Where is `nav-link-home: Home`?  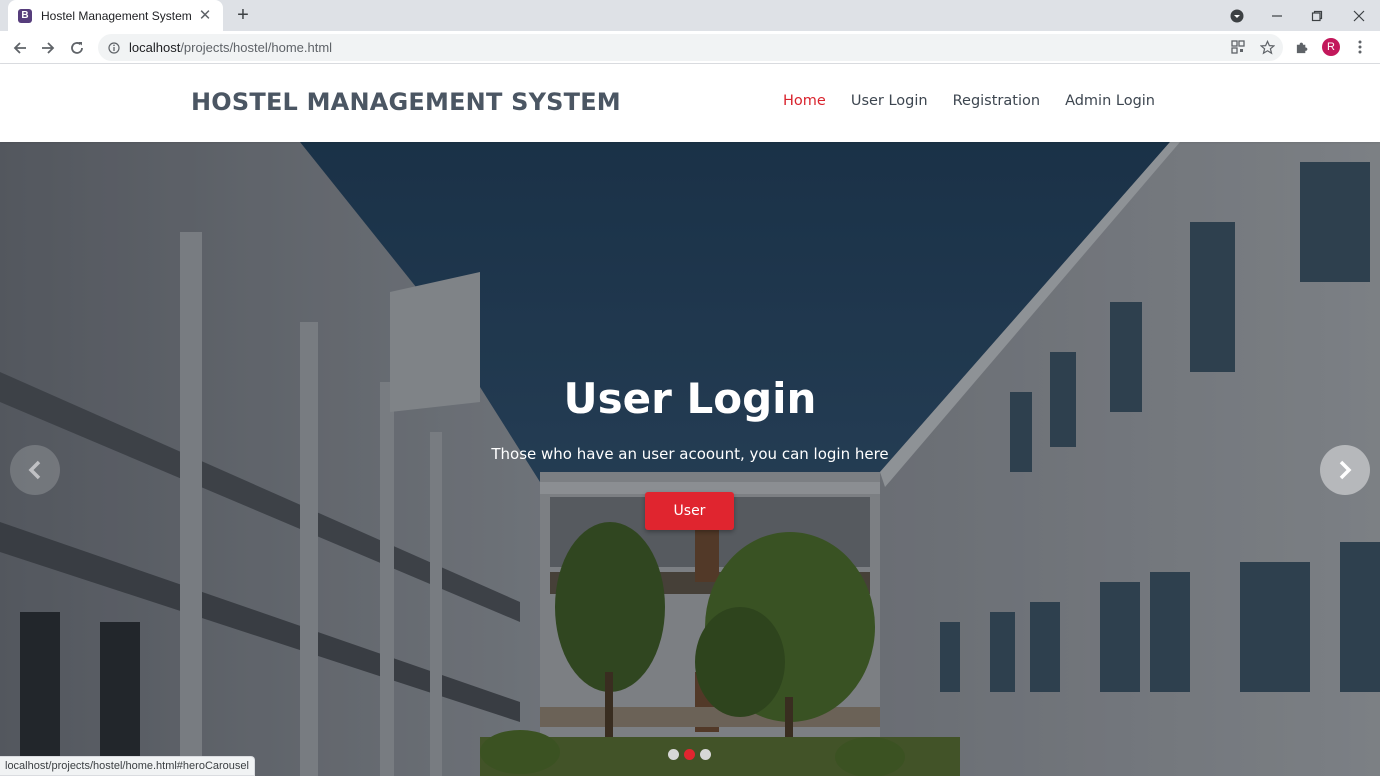 nav-link-home: Home is located at coordinates (804, 101).